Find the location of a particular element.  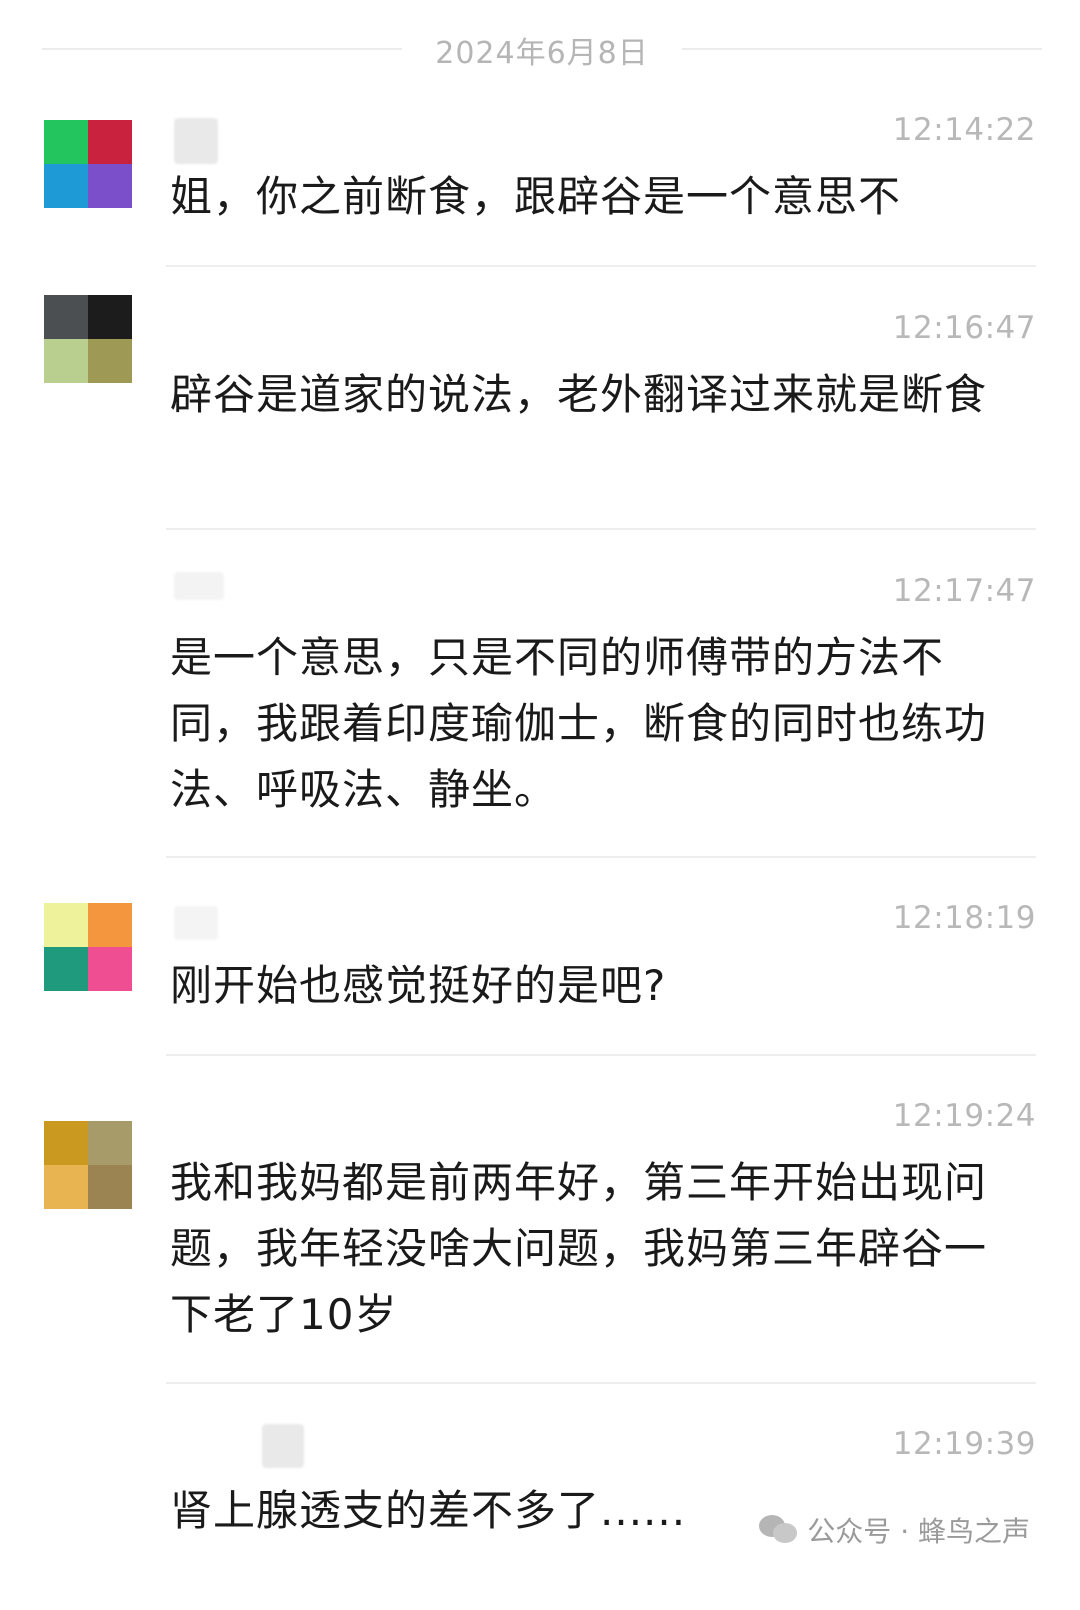

watermark: 公众号 · 蜂鸟之声 is located at coordinates (894, 1530).